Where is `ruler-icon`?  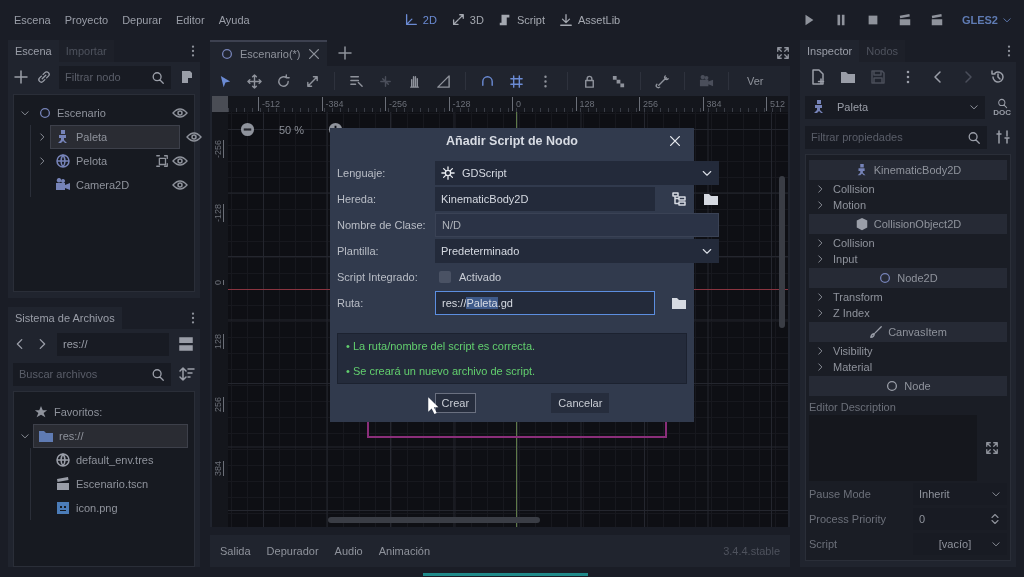
ruler-icon is located at coordinates (443, 81).